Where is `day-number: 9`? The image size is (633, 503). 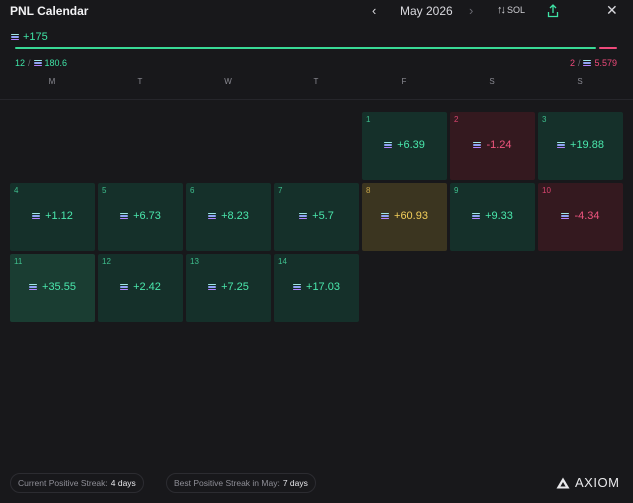 day-number: 9 is located at coordinates (456, 190).